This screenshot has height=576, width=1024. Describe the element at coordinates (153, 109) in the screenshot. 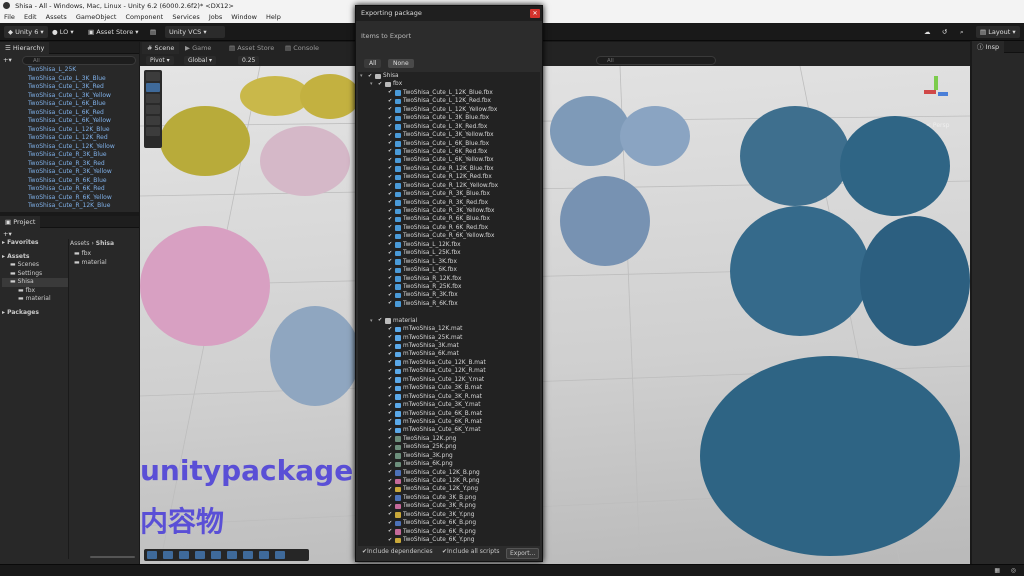

I see `scale-tool-icon` at that location.